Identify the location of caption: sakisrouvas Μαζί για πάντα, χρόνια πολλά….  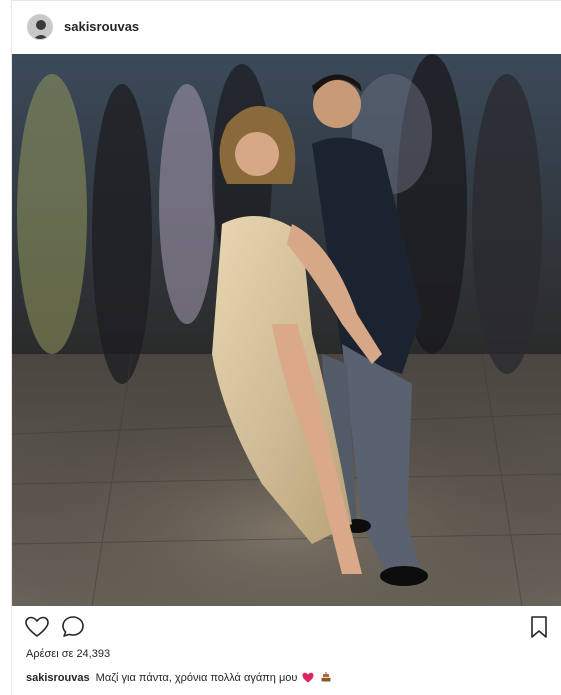
(179, 678).